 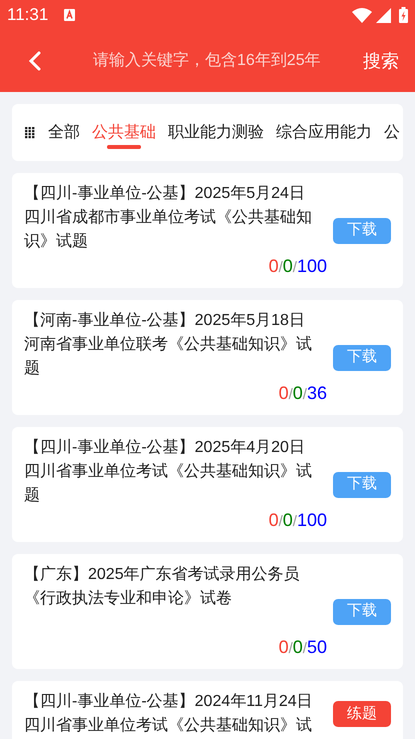 I want to click on grid-icon, so click(x=30, y=132).